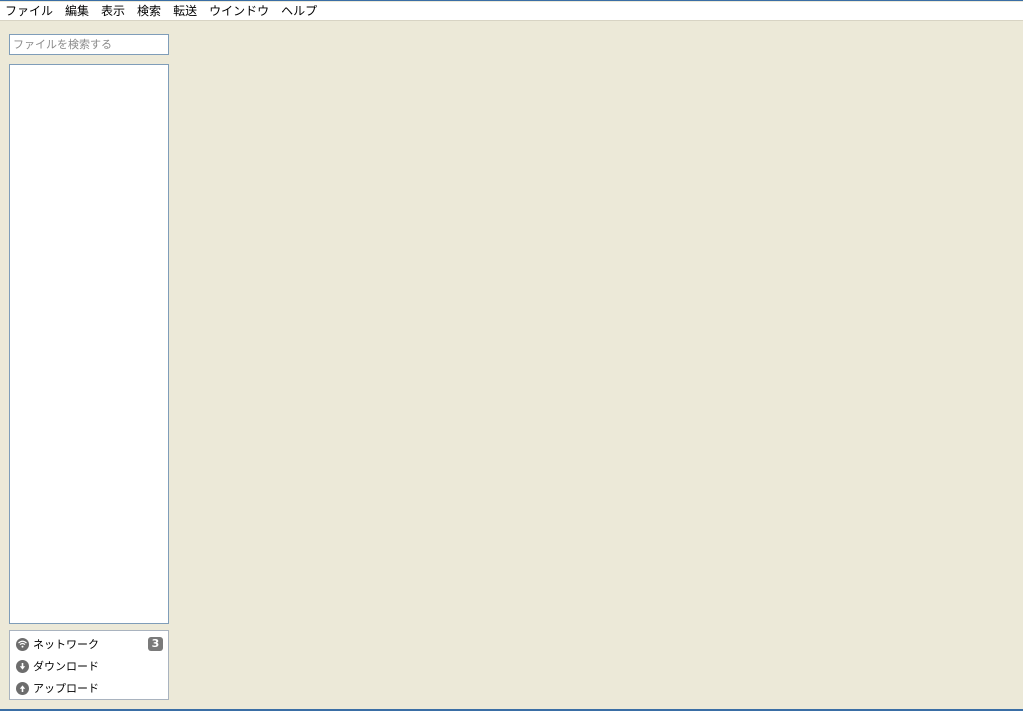 The width and height of the screenshot is (1023, 711). I want to click on network-count-badge: 3, so click(155, 644).